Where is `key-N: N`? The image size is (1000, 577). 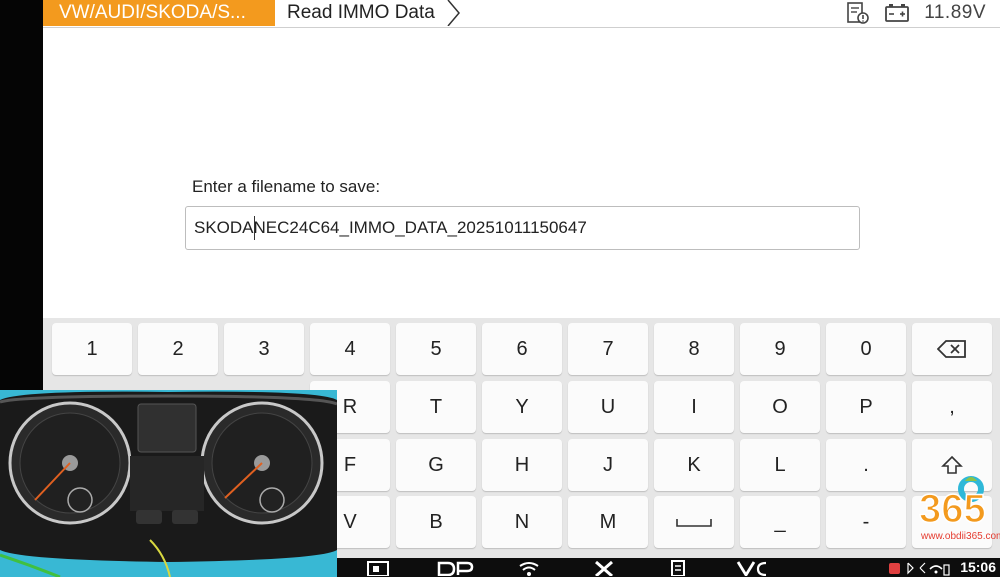 key-N: N is located at coordinates (522, 522).